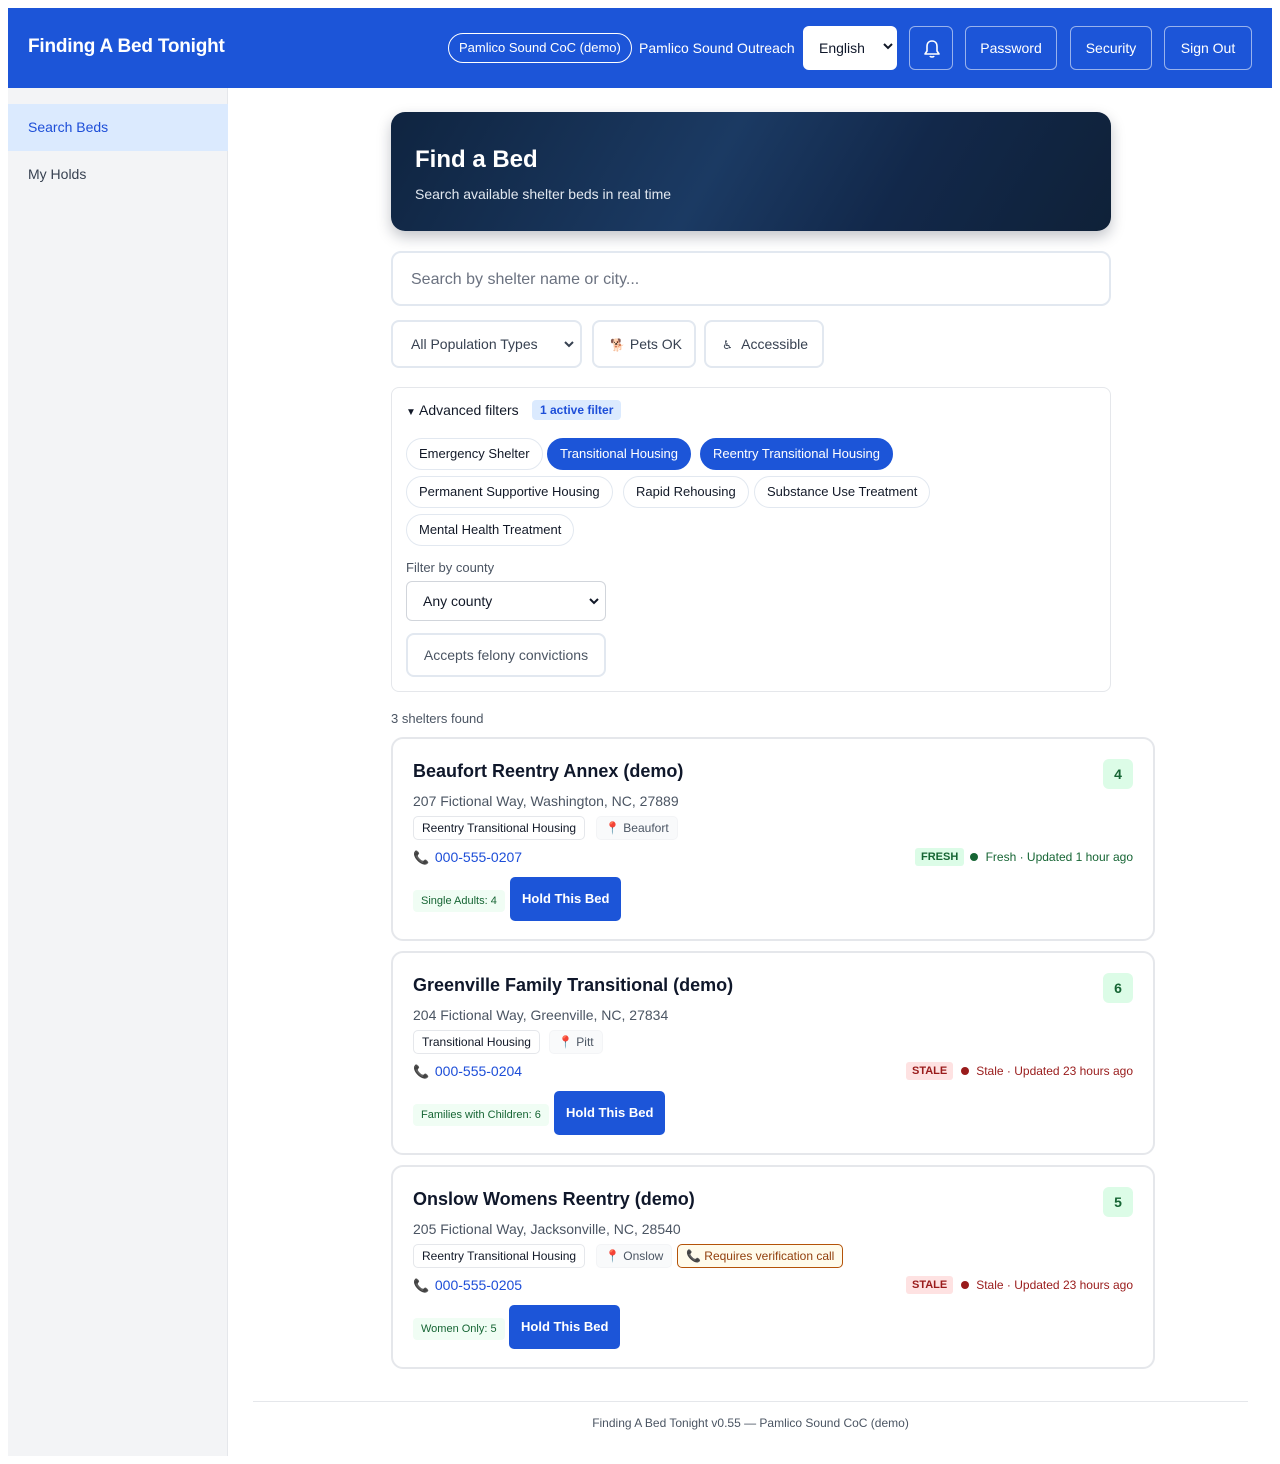 The width and height of the screenshot is (1280, 1464). What do you see at coordinates (509, 492) in the screenshot?
I see `chip-permanent-supportive-housing: Permanent Supportive Housing` at bounding box center [509, 492].